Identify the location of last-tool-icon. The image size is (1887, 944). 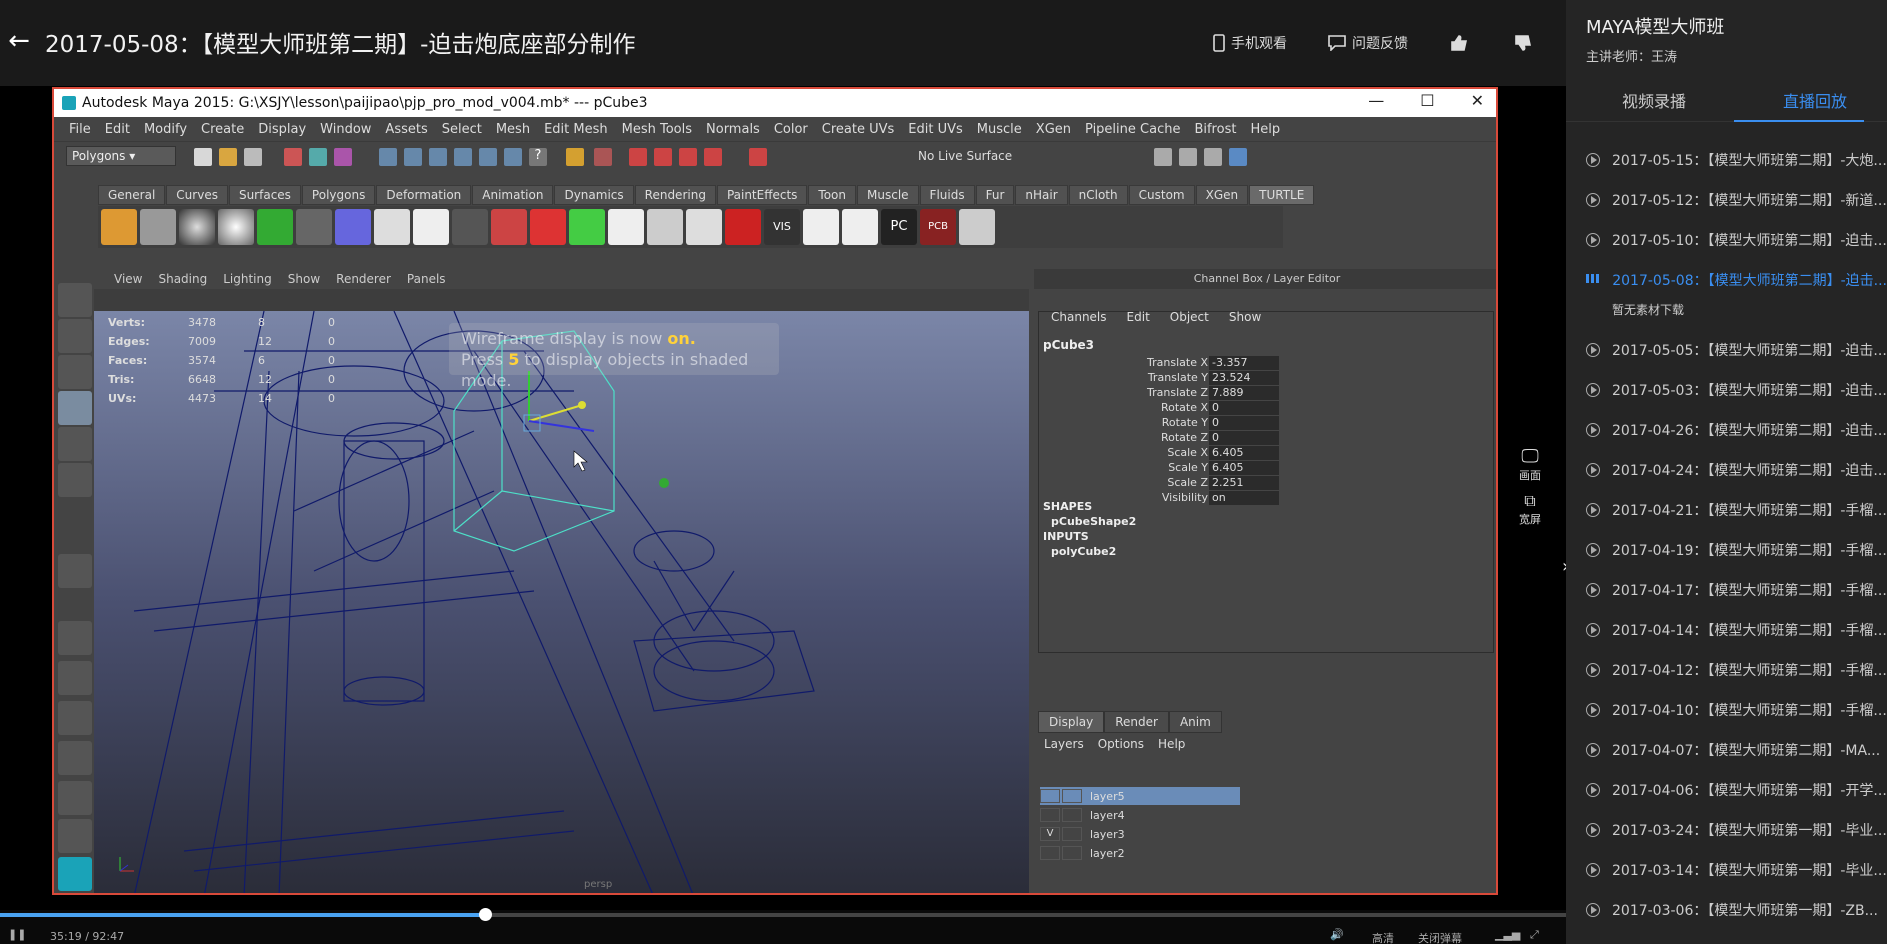
(75, 571).